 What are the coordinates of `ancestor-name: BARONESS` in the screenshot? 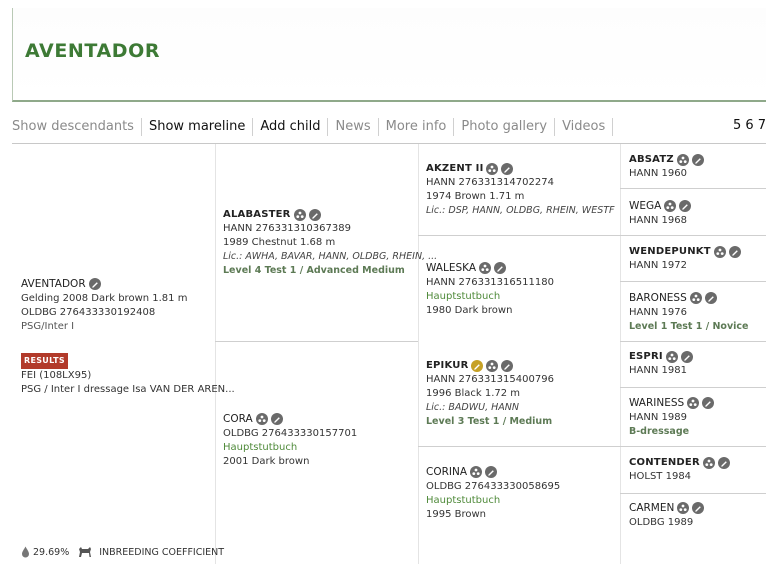 It's located at (673, 298).